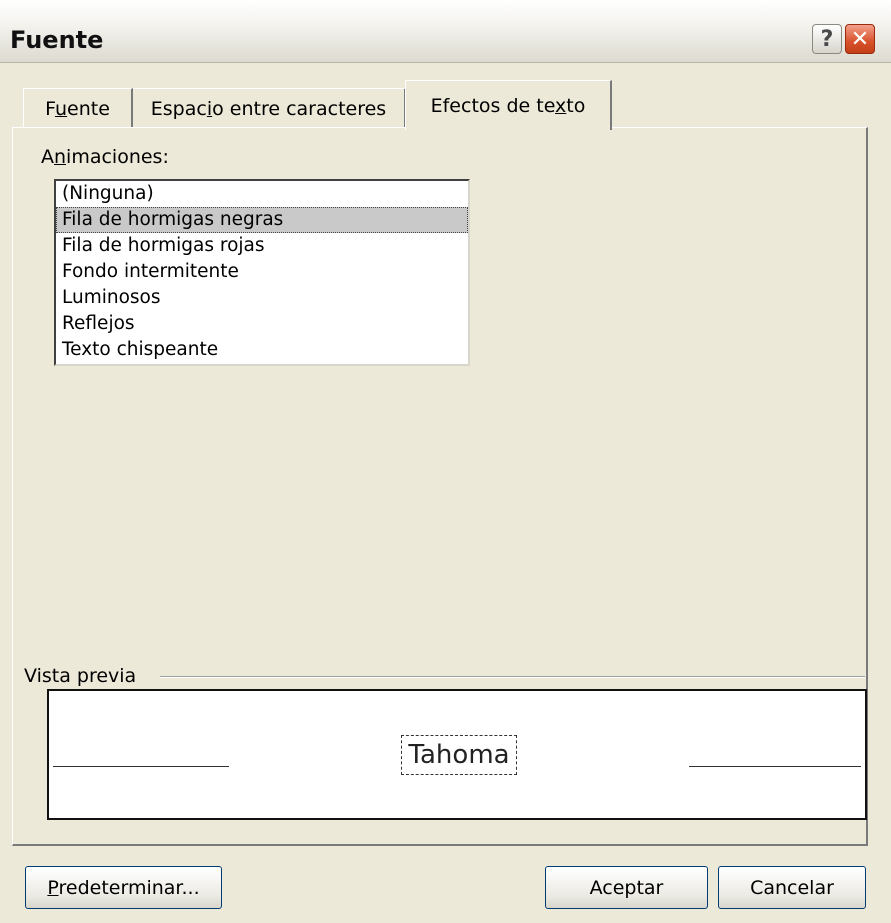 Image resolution: width=891 pixels, height=923 pixels. What do you see at coordinates (141, 766) in the screenshot?
I see `preview-baseline-left` at bounding box center [141, 766].